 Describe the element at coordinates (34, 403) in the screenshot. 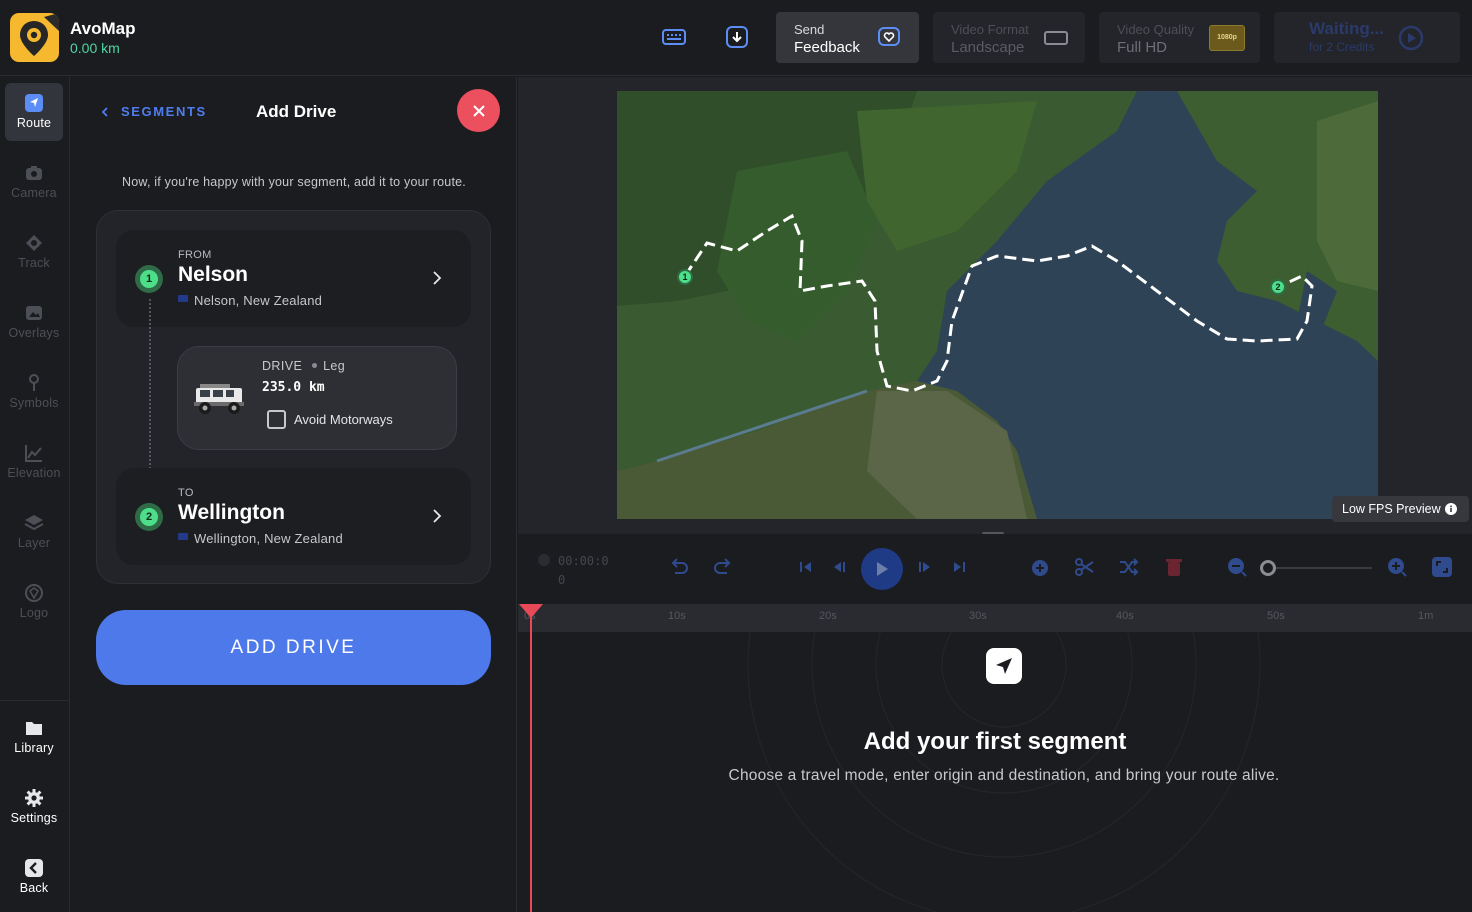

I see `sidebar-label-symbols: Symbols` at that location.